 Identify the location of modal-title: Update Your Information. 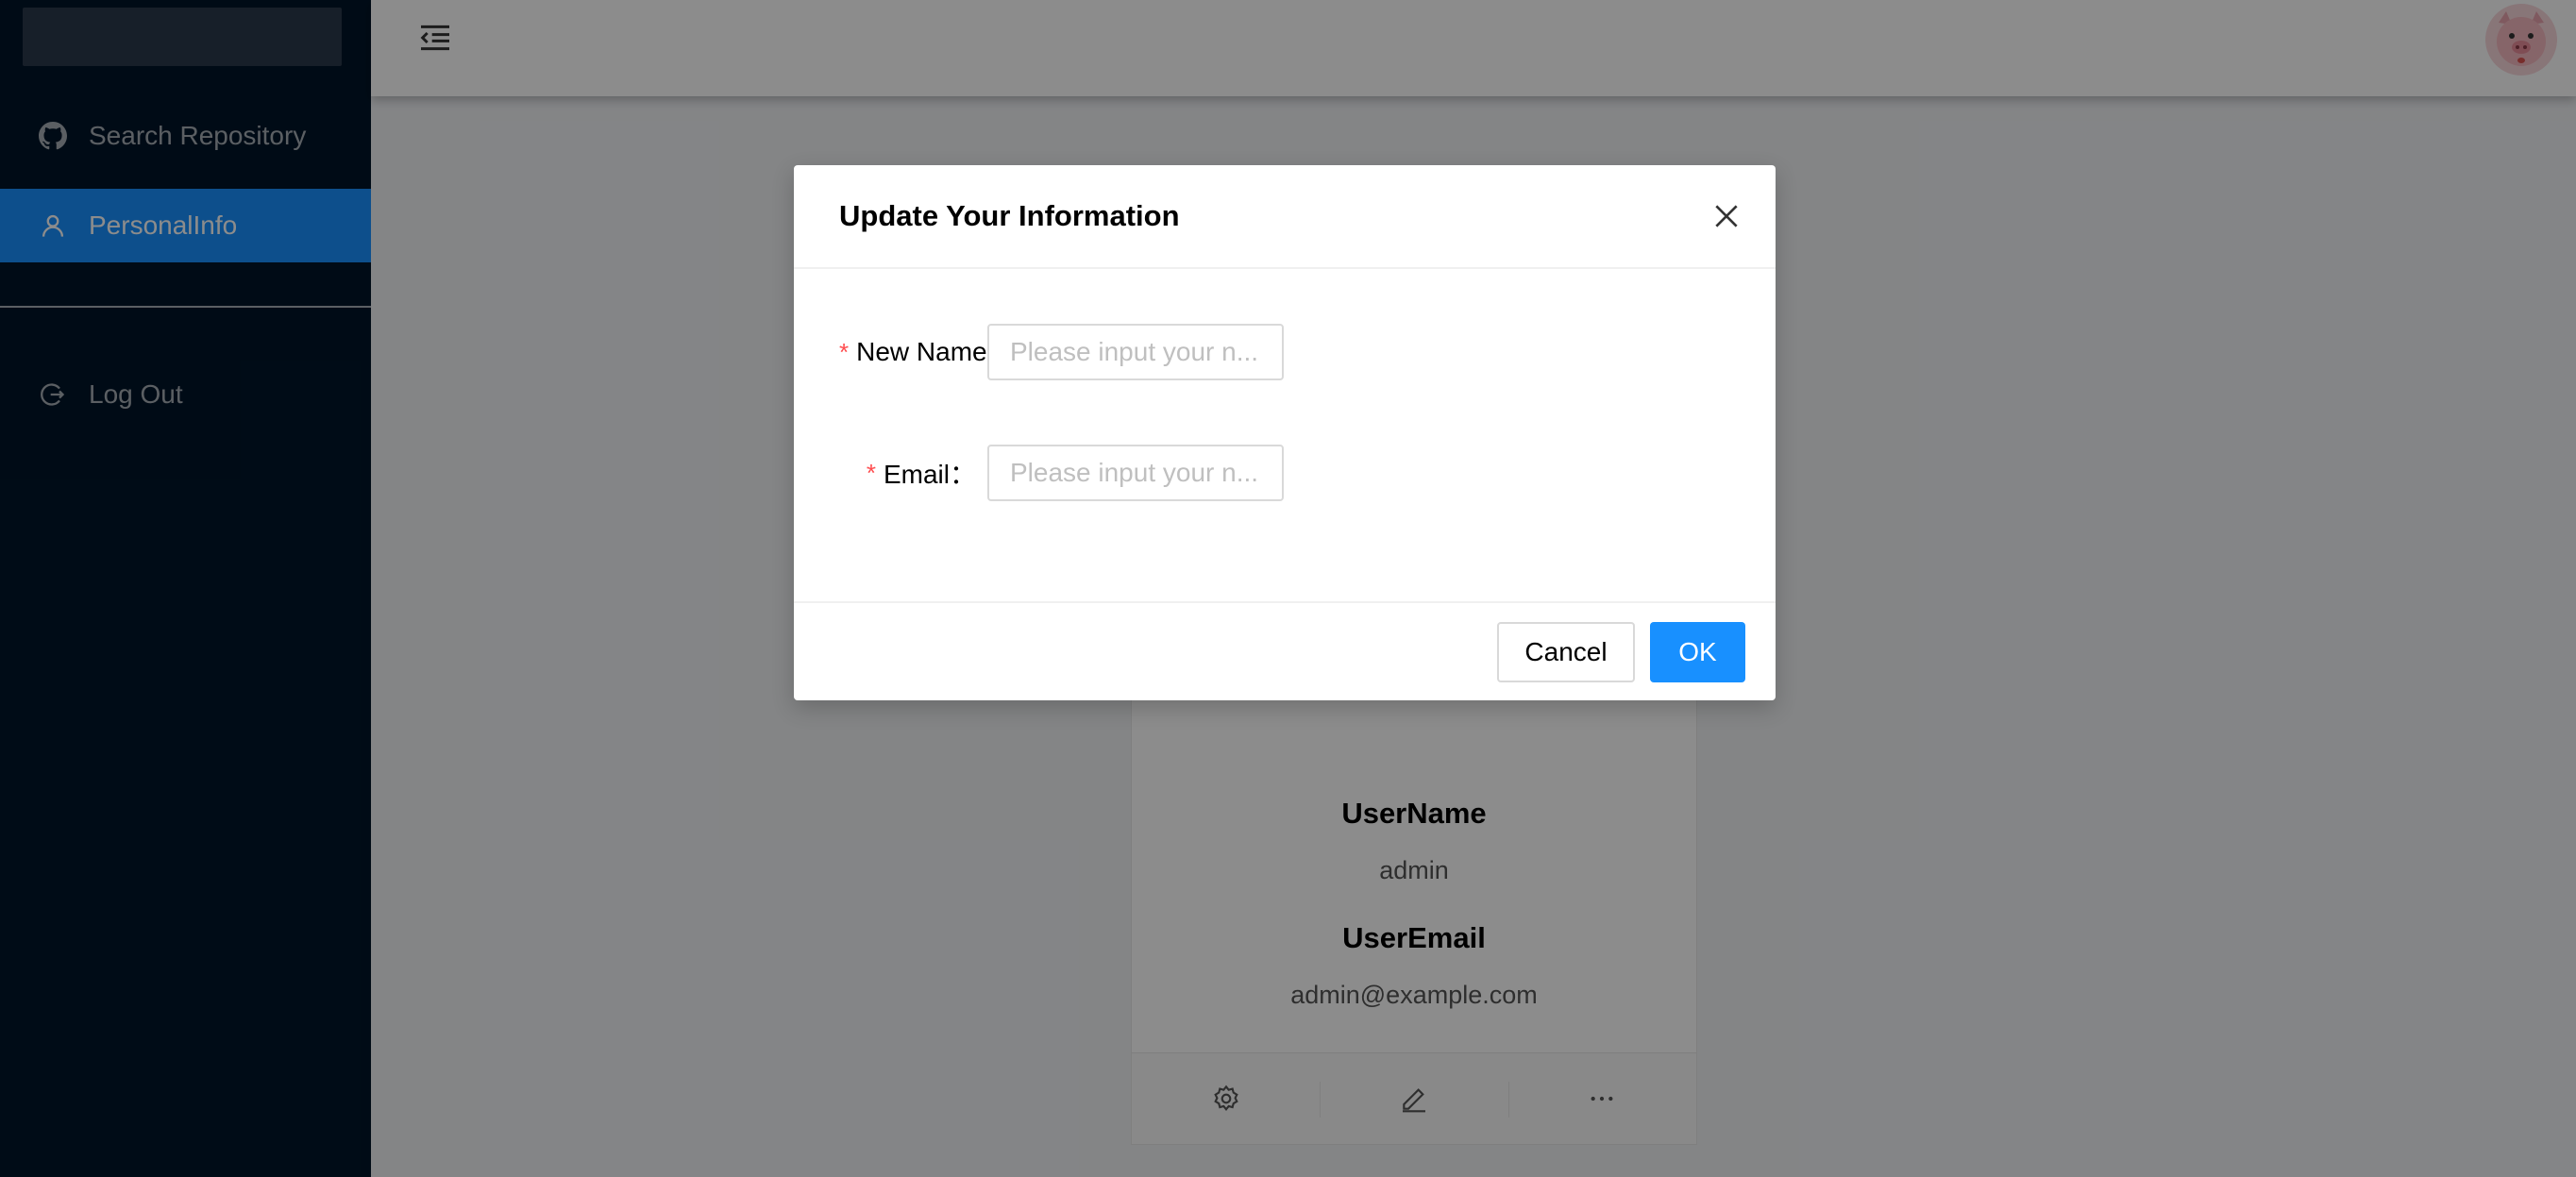
(1009, 215).